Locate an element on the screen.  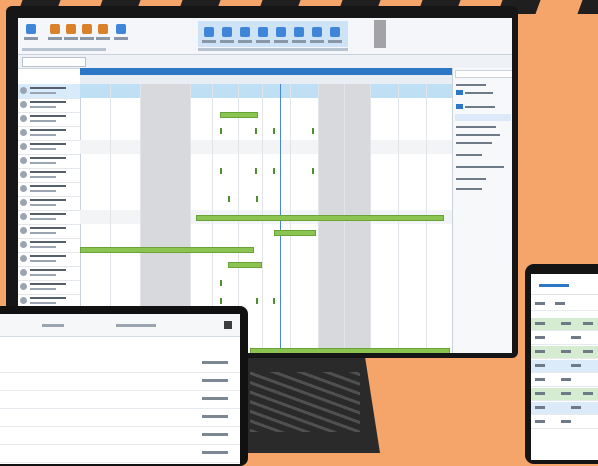
calendar-button is located at coordinates (121, 33).